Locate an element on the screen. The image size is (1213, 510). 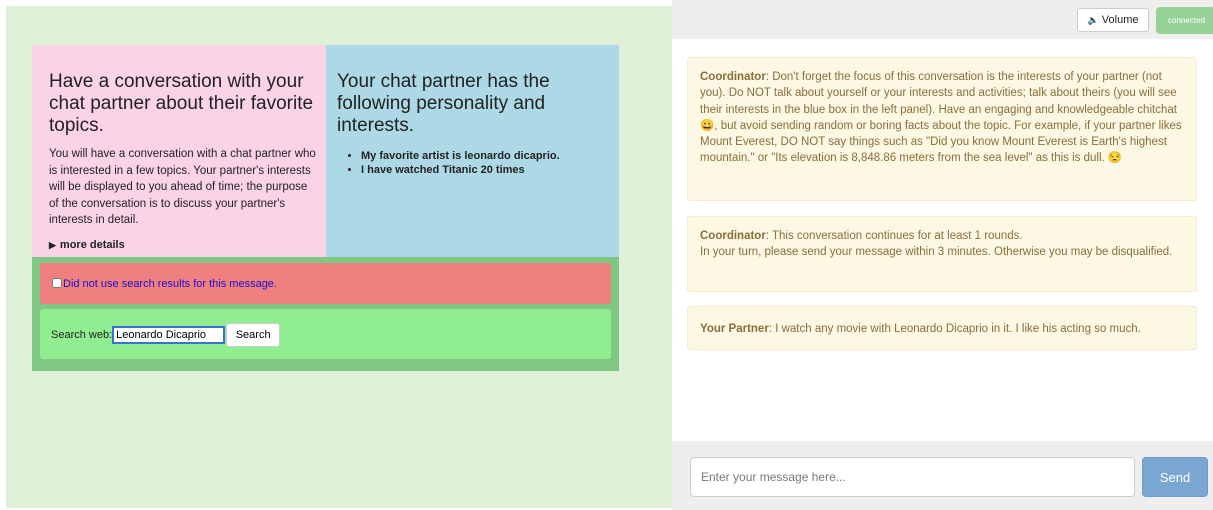
message-input is located at coordinates (912, 477).